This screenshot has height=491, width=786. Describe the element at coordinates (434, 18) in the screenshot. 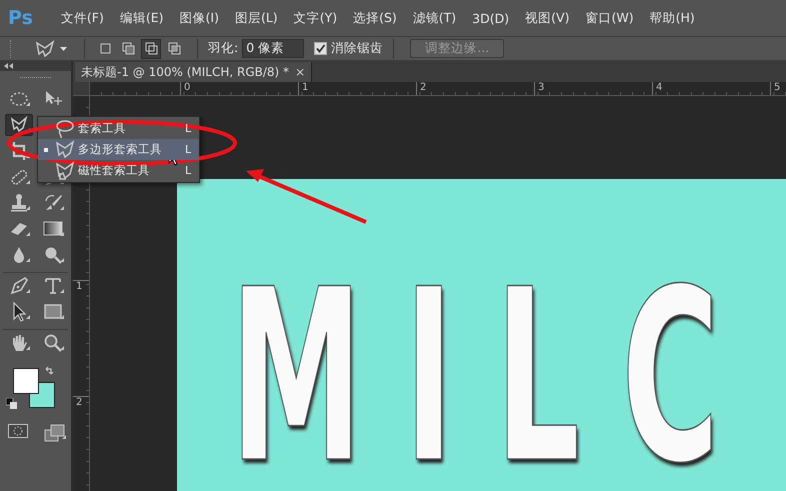

I see `menu-item: 滤镜(T)` at that location.